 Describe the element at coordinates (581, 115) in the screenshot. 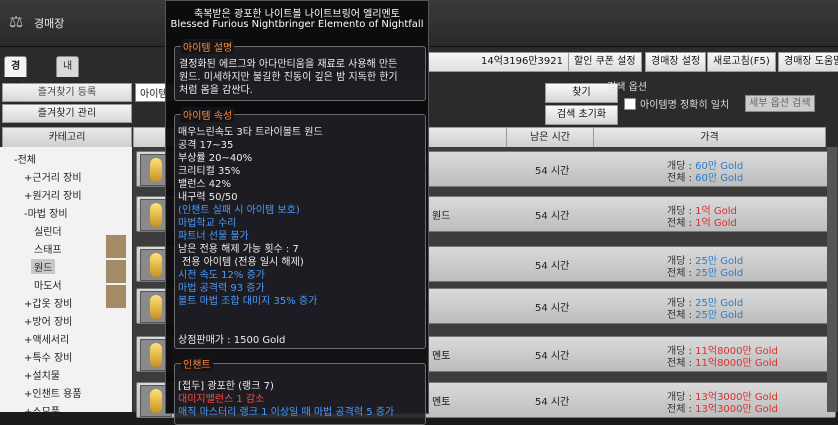

I see `reset-search-button: 검색 초기화` at that location.